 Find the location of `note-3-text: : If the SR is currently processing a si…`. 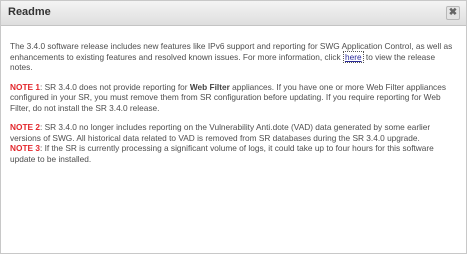

note-3-text: : If the SR is currently processing a si… is located at coordinates (222, 153).